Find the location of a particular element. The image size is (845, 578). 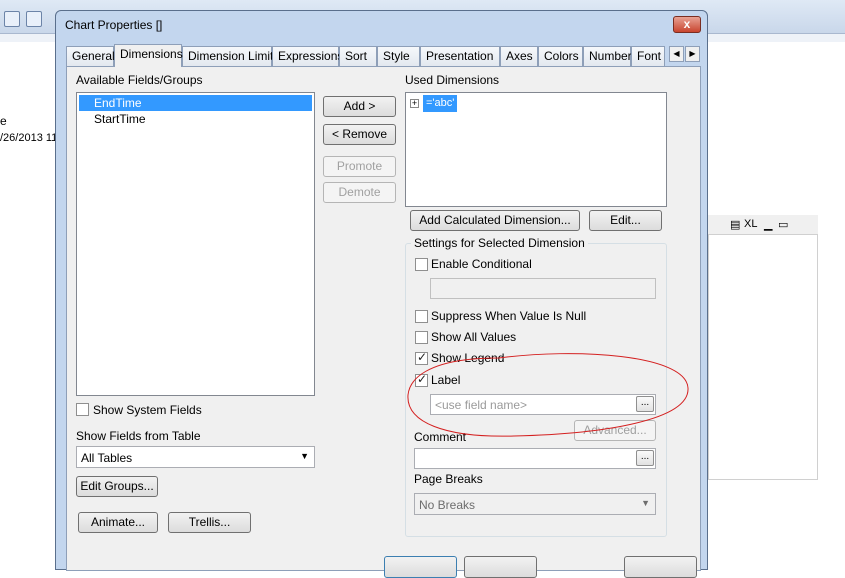

label-label: Label is located at coordinates (446, 380).